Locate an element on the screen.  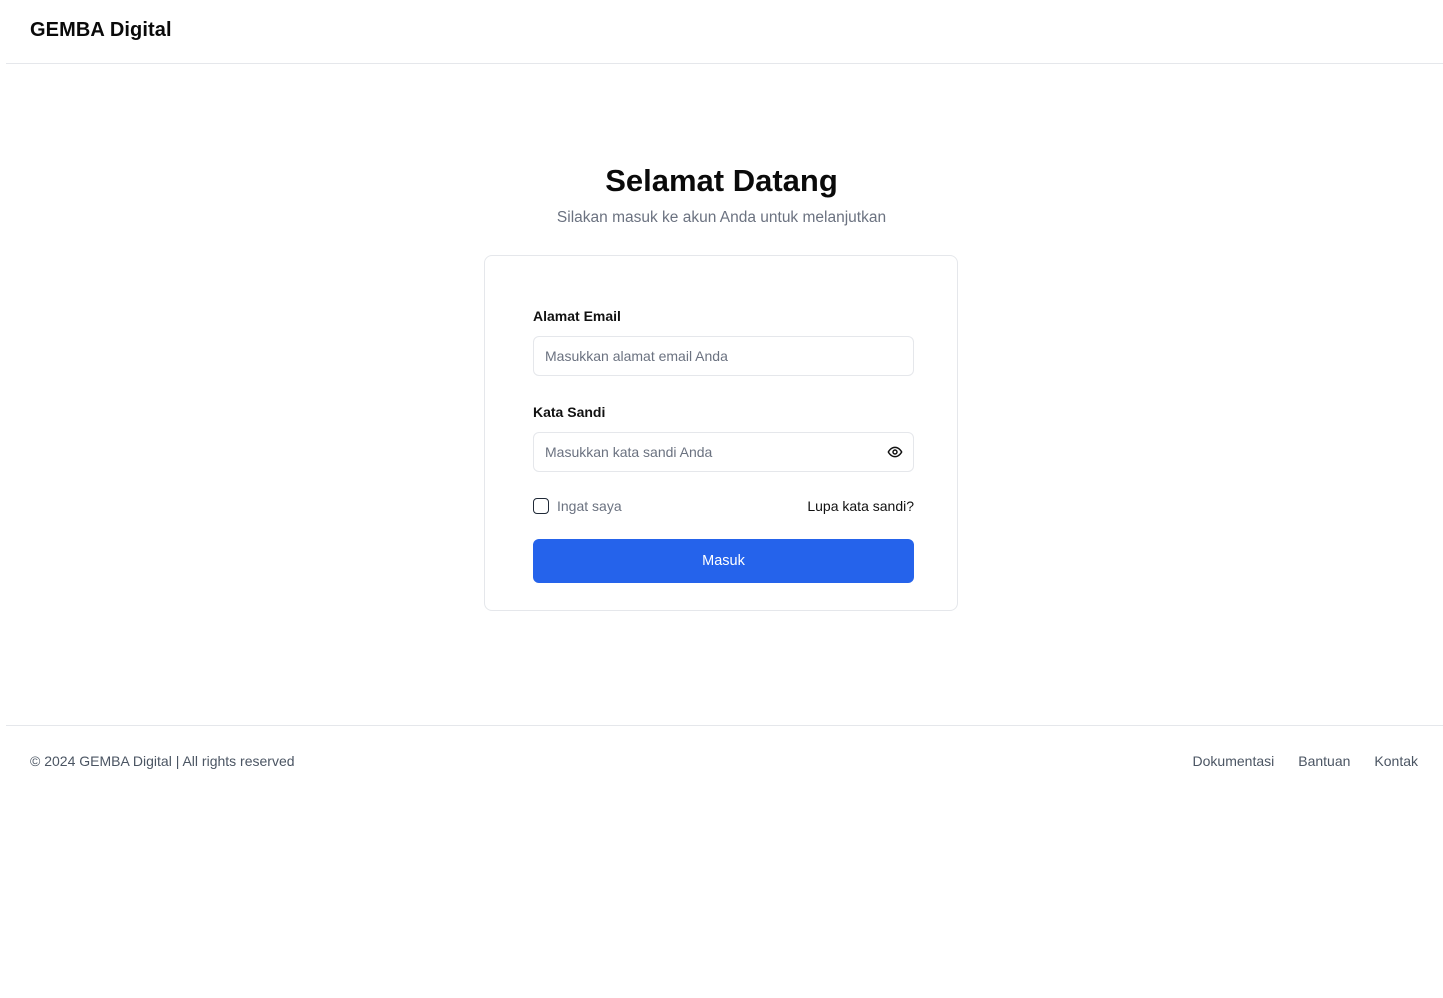
remember-me: Ingat saya is located at coordinates (577, 506).